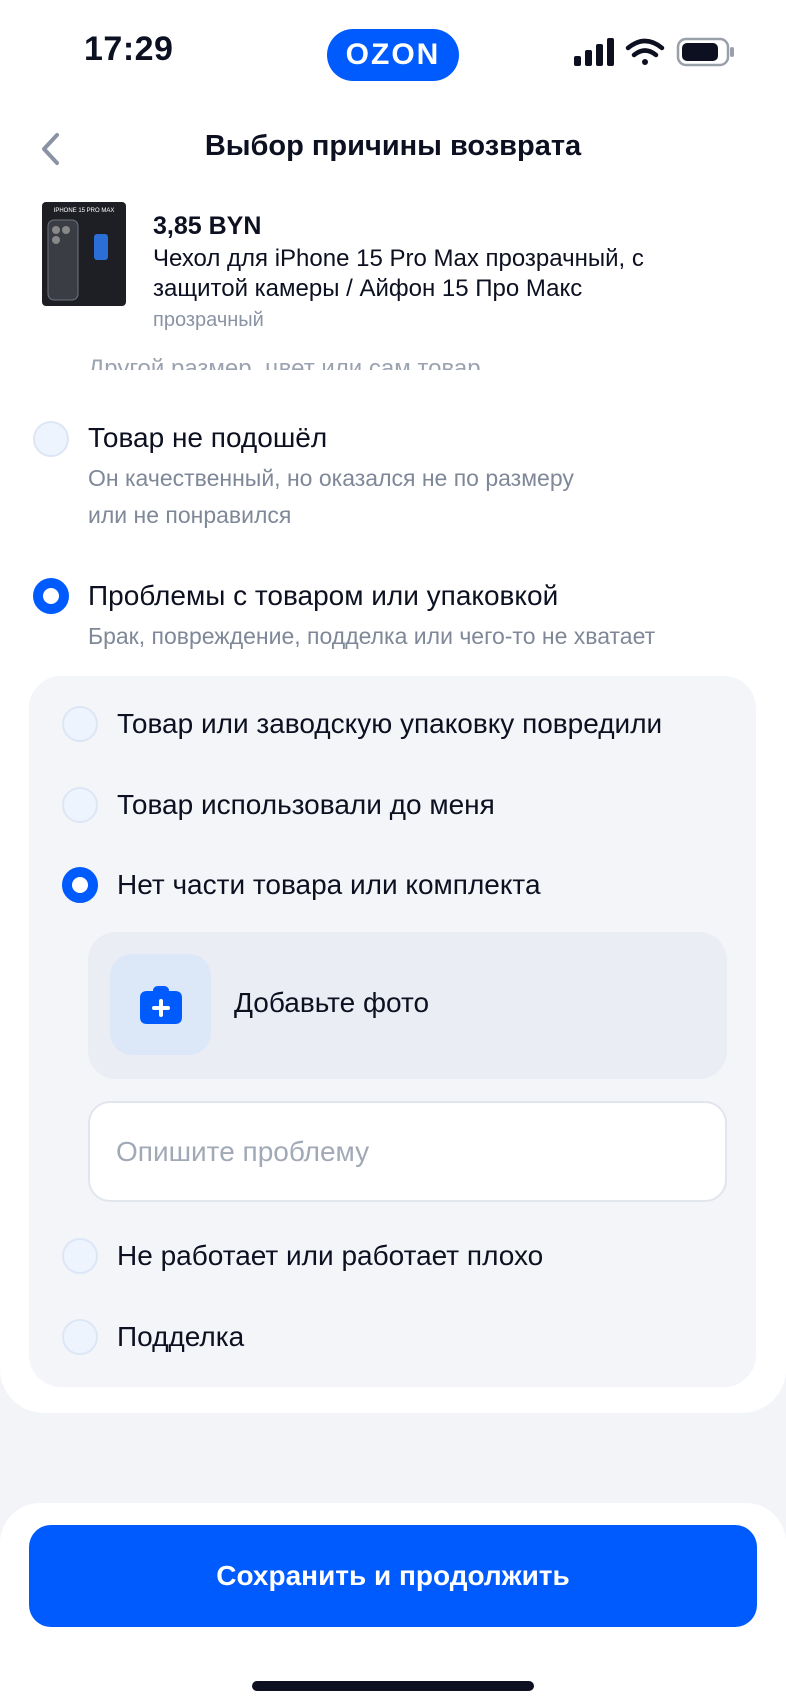  Describe the element at coordinates (407, 1151) in the screenshot. I see `describe-problem-input` at that location.